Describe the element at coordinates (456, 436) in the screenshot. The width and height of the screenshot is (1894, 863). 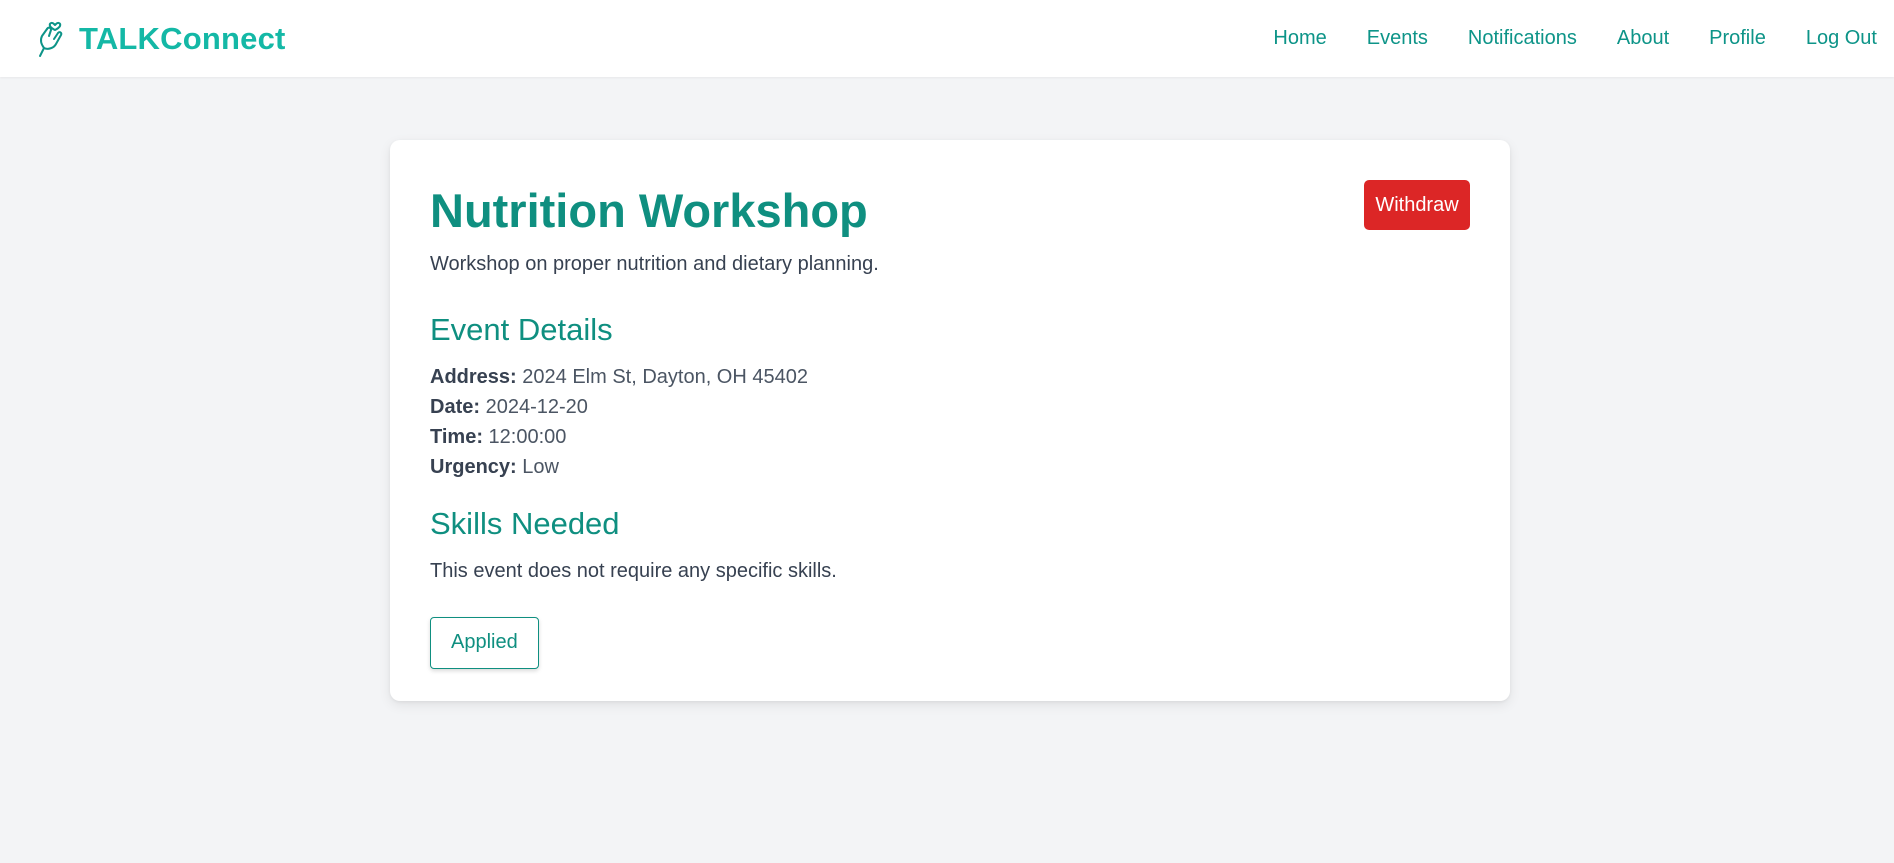
I see `detail-time-label: Time:` at that location.